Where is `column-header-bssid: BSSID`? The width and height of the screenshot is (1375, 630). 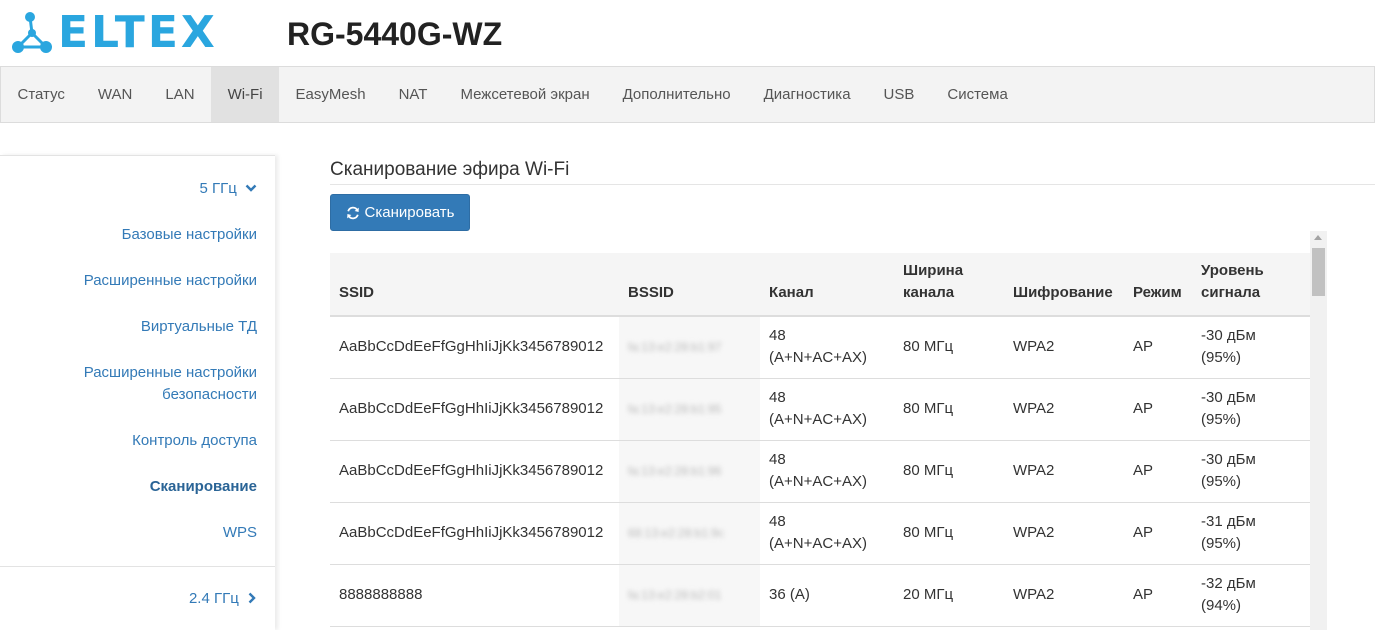 column-header-bssid: BSSID is located at coordinates (689, 285).